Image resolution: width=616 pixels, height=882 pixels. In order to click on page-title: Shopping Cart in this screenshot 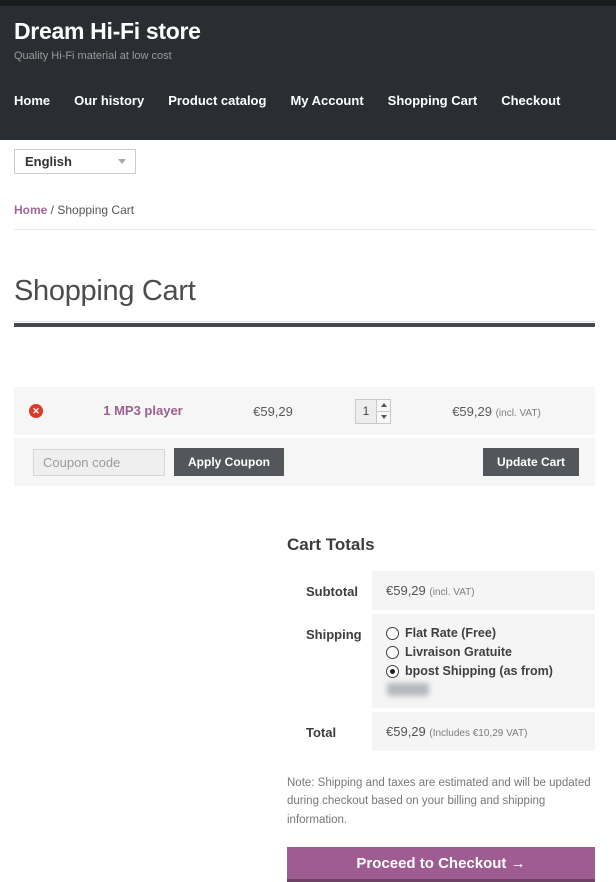, I will do `click(105, 291)`.